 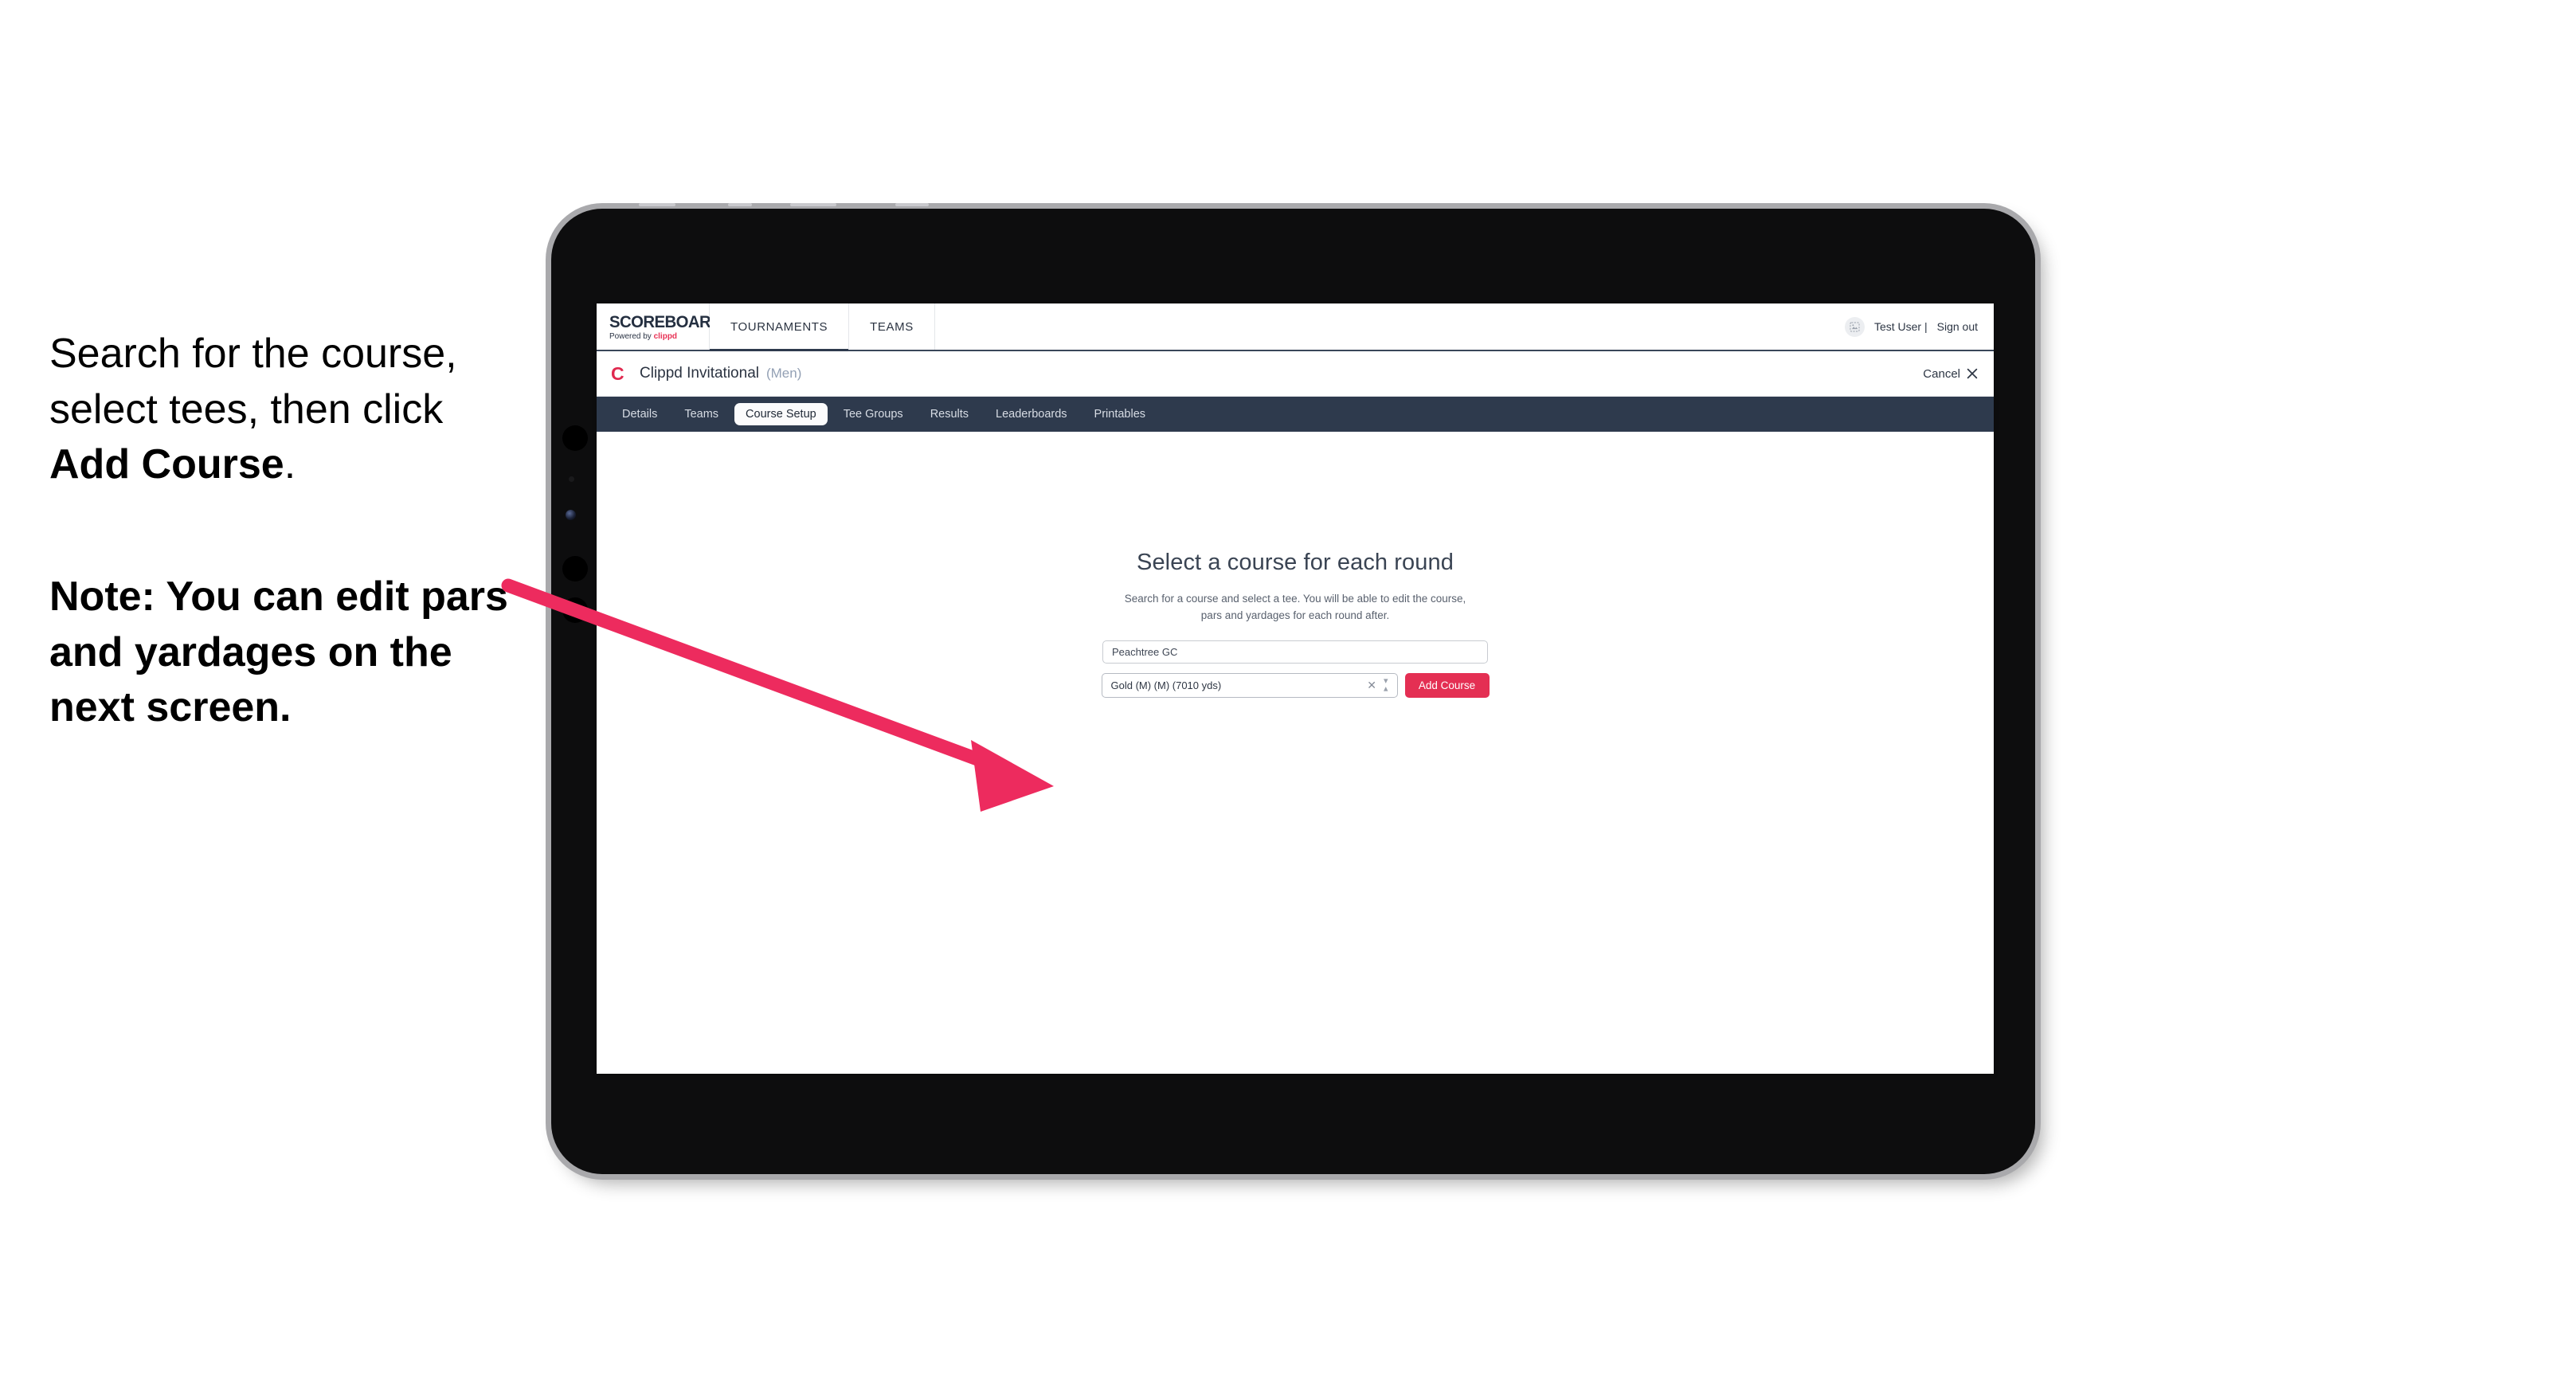 What do you see at coordinates (1120, 414) in the screenshot?
I see `tab-printables: Printables` at bounding box center [1120, 414].